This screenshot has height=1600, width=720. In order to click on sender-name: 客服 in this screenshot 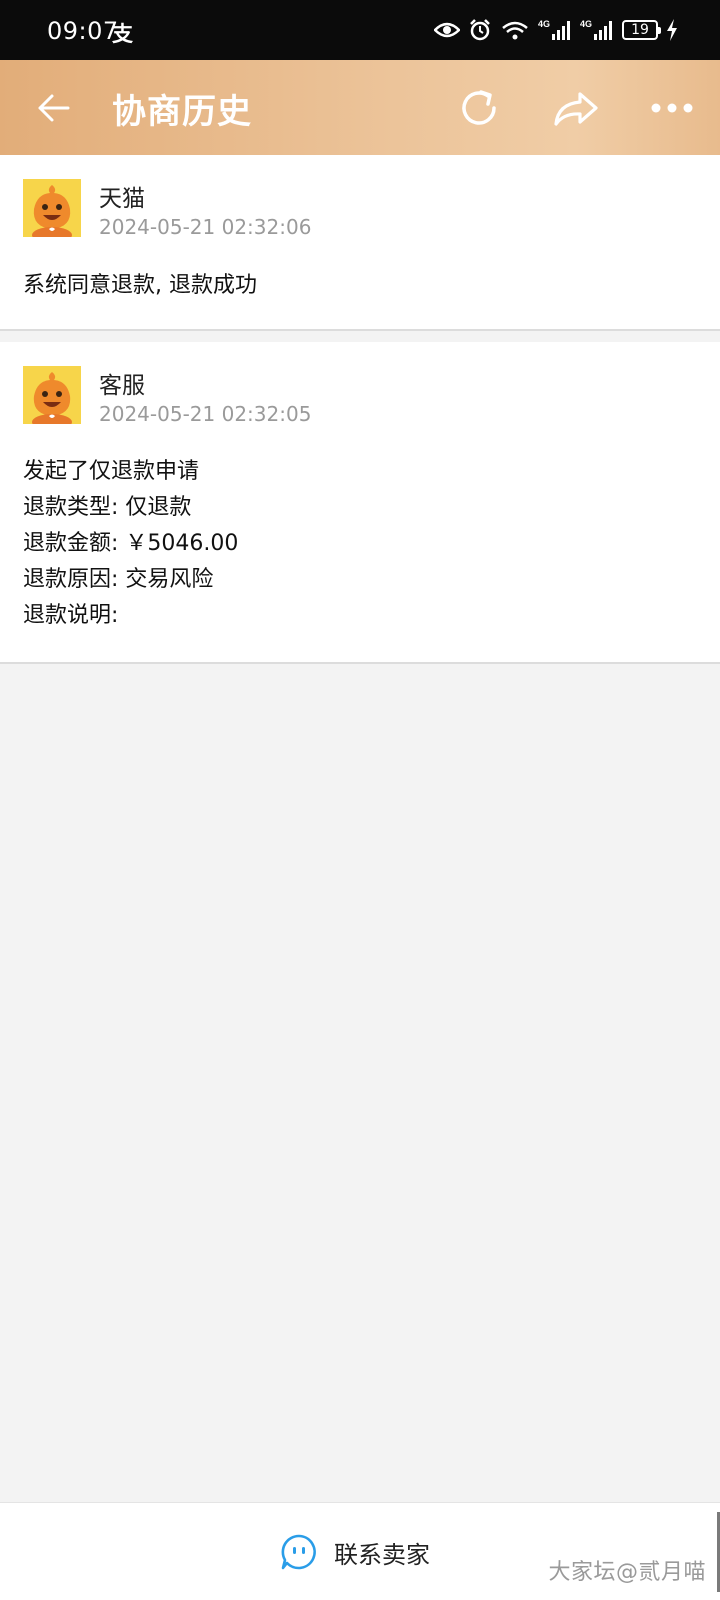, I will do `click(122, 386)`.